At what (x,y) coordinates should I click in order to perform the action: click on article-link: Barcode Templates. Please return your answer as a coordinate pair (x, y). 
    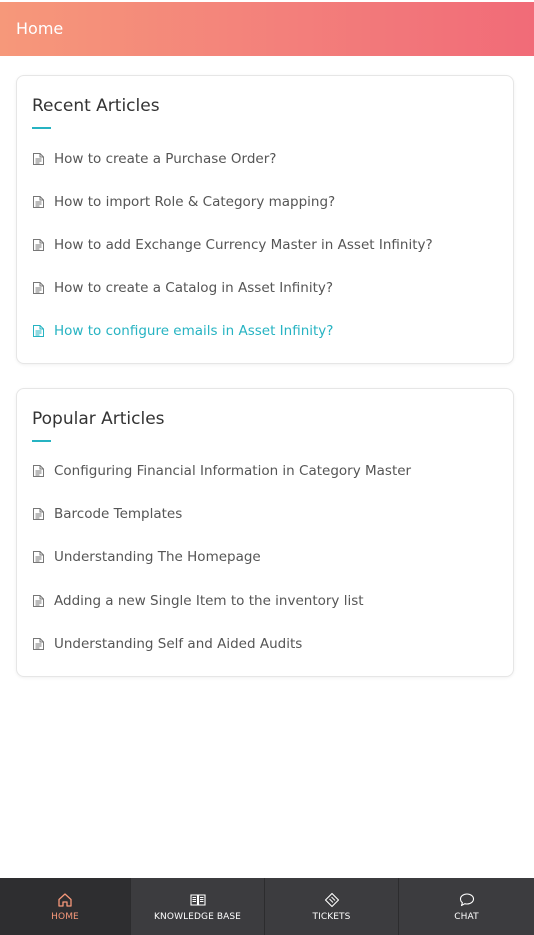
    Looking at the image, I should click on (107, 514).